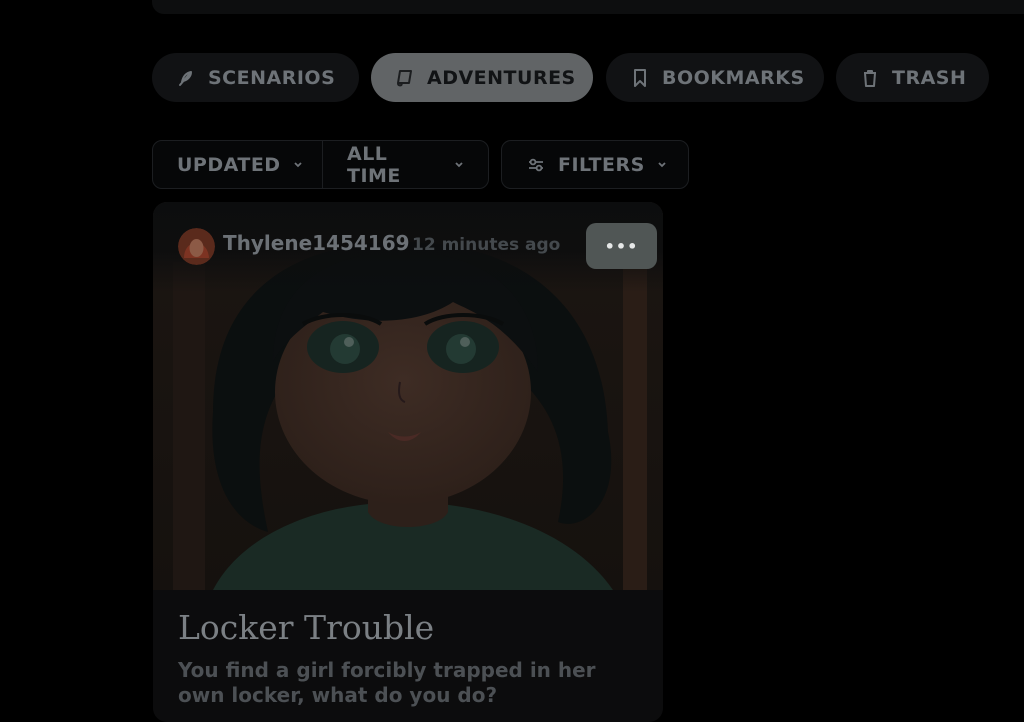  What do you see at coordinates (588, 7) in the screenshot?
I see `top-bar` at bounding box center [588, 7].